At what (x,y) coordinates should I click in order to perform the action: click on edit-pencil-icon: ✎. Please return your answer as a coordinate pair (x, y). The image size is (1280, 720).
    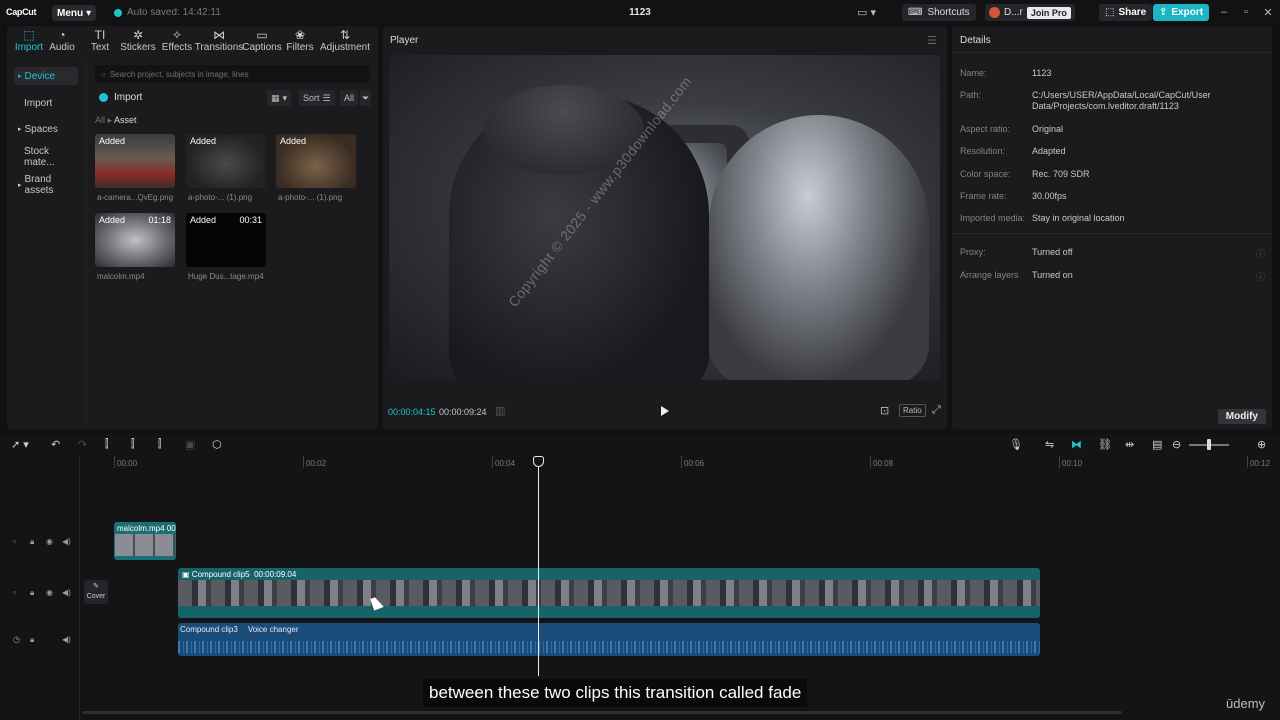
    Looking at the image, I should click on (96, 586).